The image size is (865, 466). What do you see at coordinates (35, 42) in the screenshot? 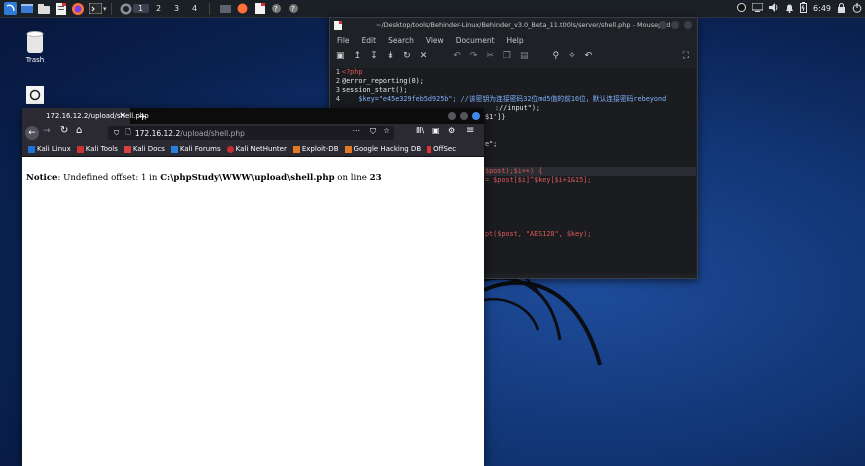
I see `trash-icon` at bounding box center [35, 42].